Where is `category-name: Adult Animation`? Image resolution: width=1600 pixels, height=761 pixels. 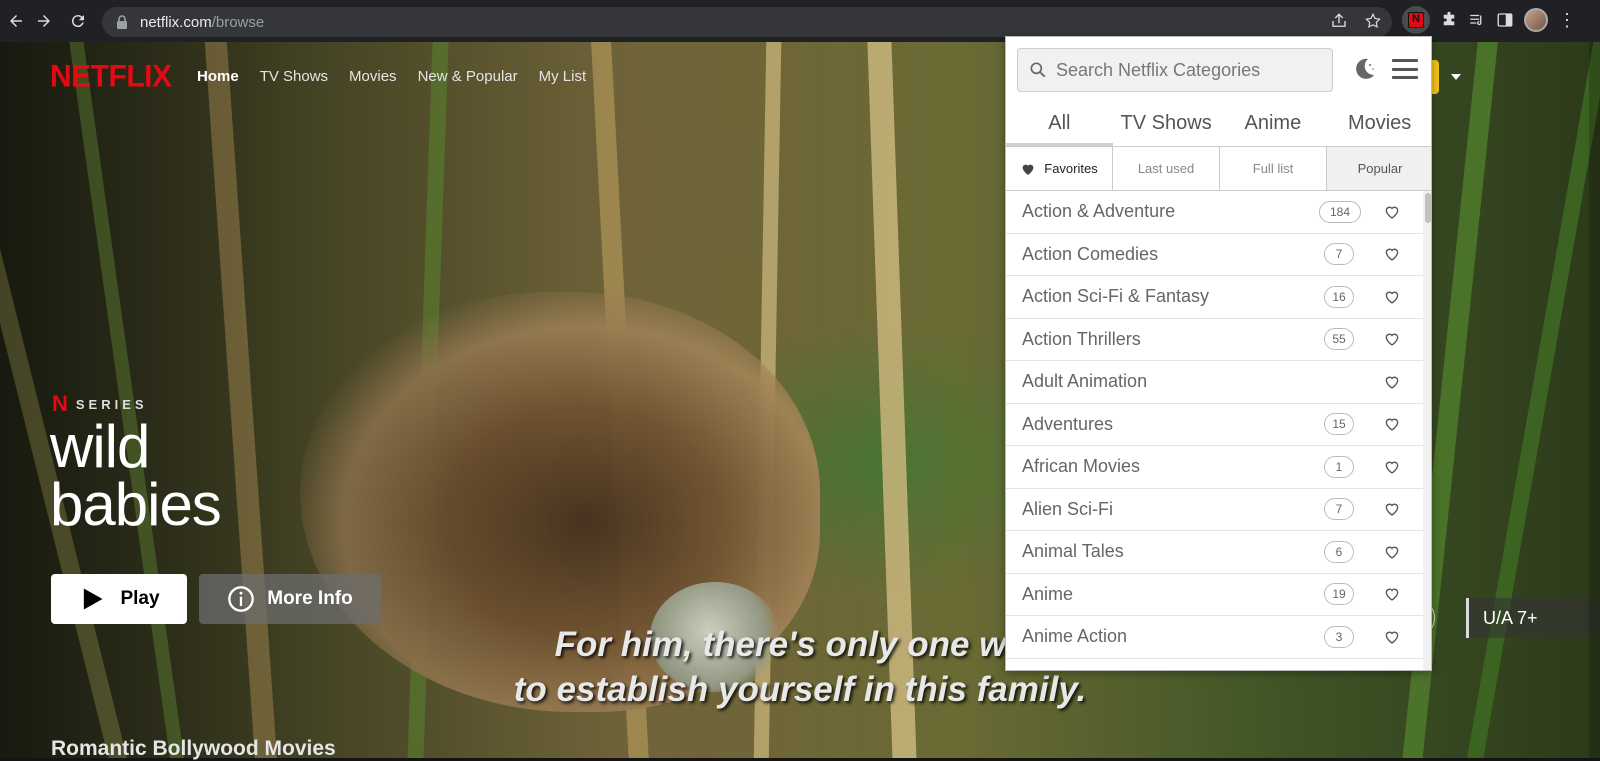 category-name: Adult Animation is located at coordinates (1085, 381).